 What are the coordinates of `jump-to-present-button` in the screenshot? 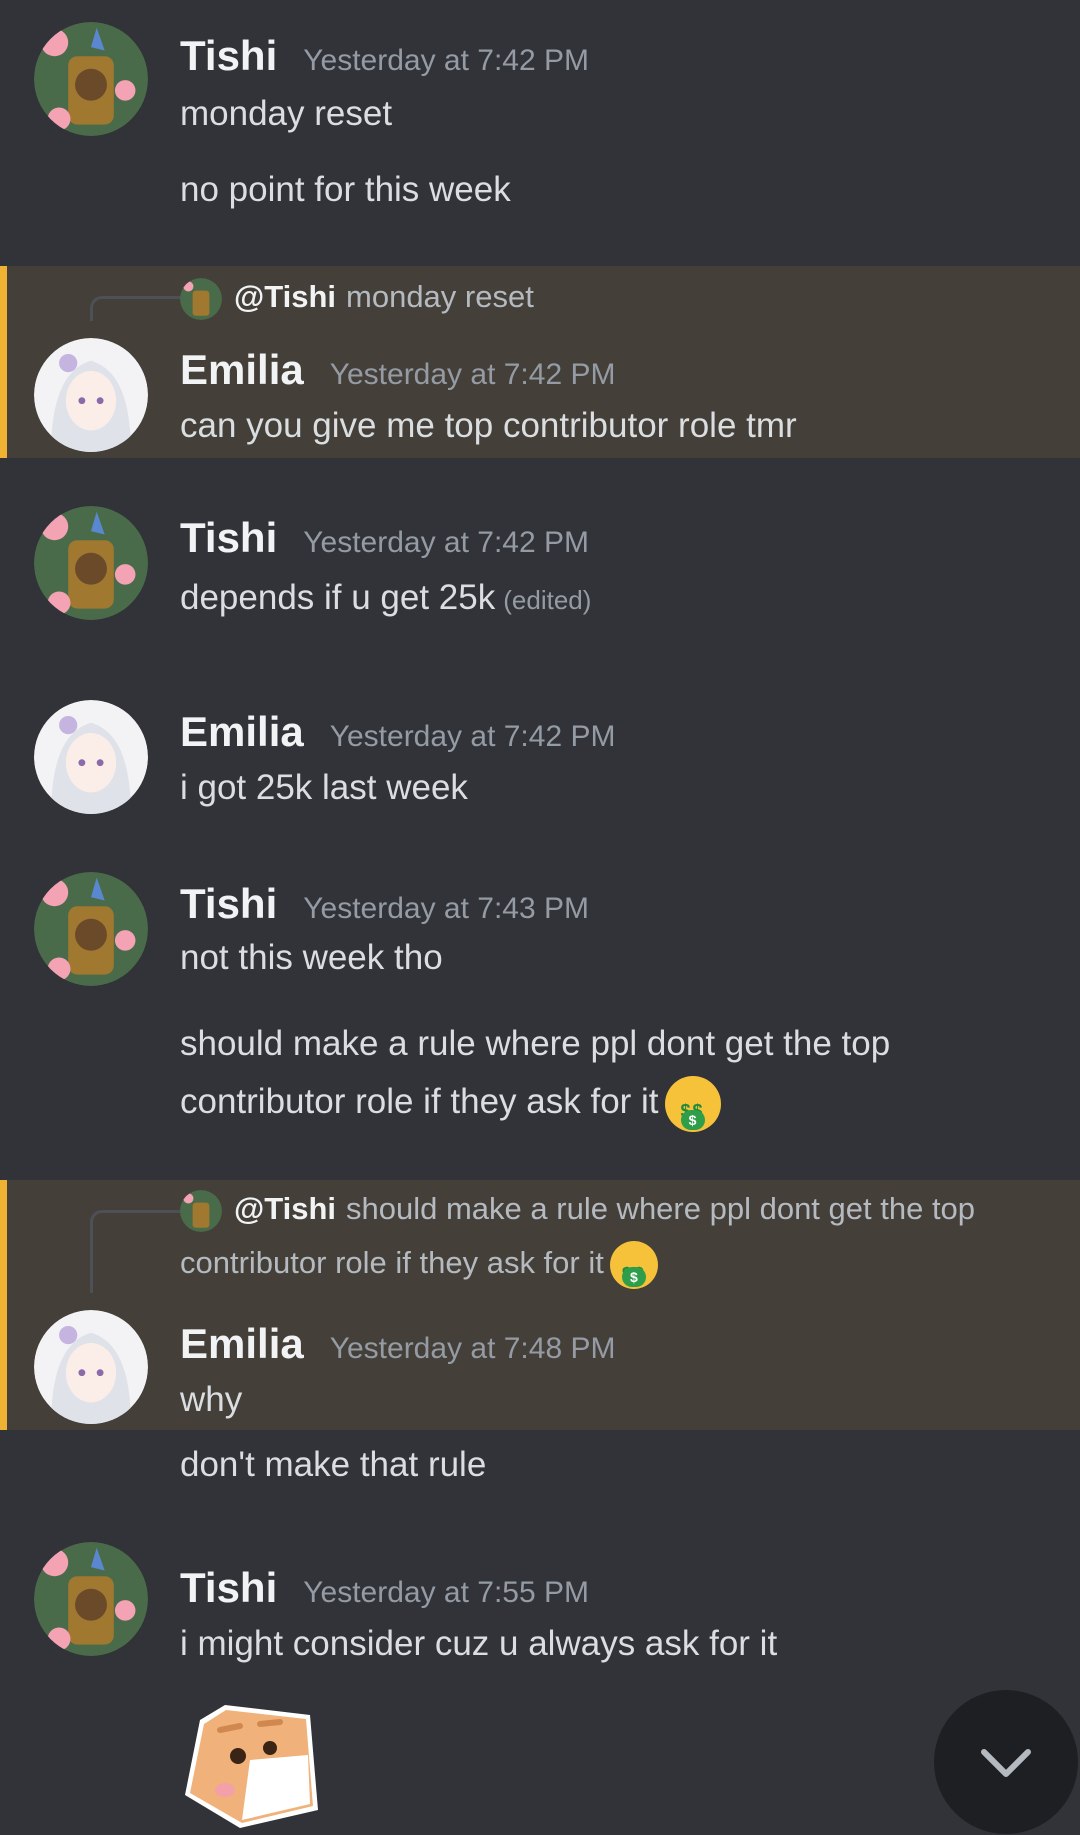 It's located at (1006, 1762).